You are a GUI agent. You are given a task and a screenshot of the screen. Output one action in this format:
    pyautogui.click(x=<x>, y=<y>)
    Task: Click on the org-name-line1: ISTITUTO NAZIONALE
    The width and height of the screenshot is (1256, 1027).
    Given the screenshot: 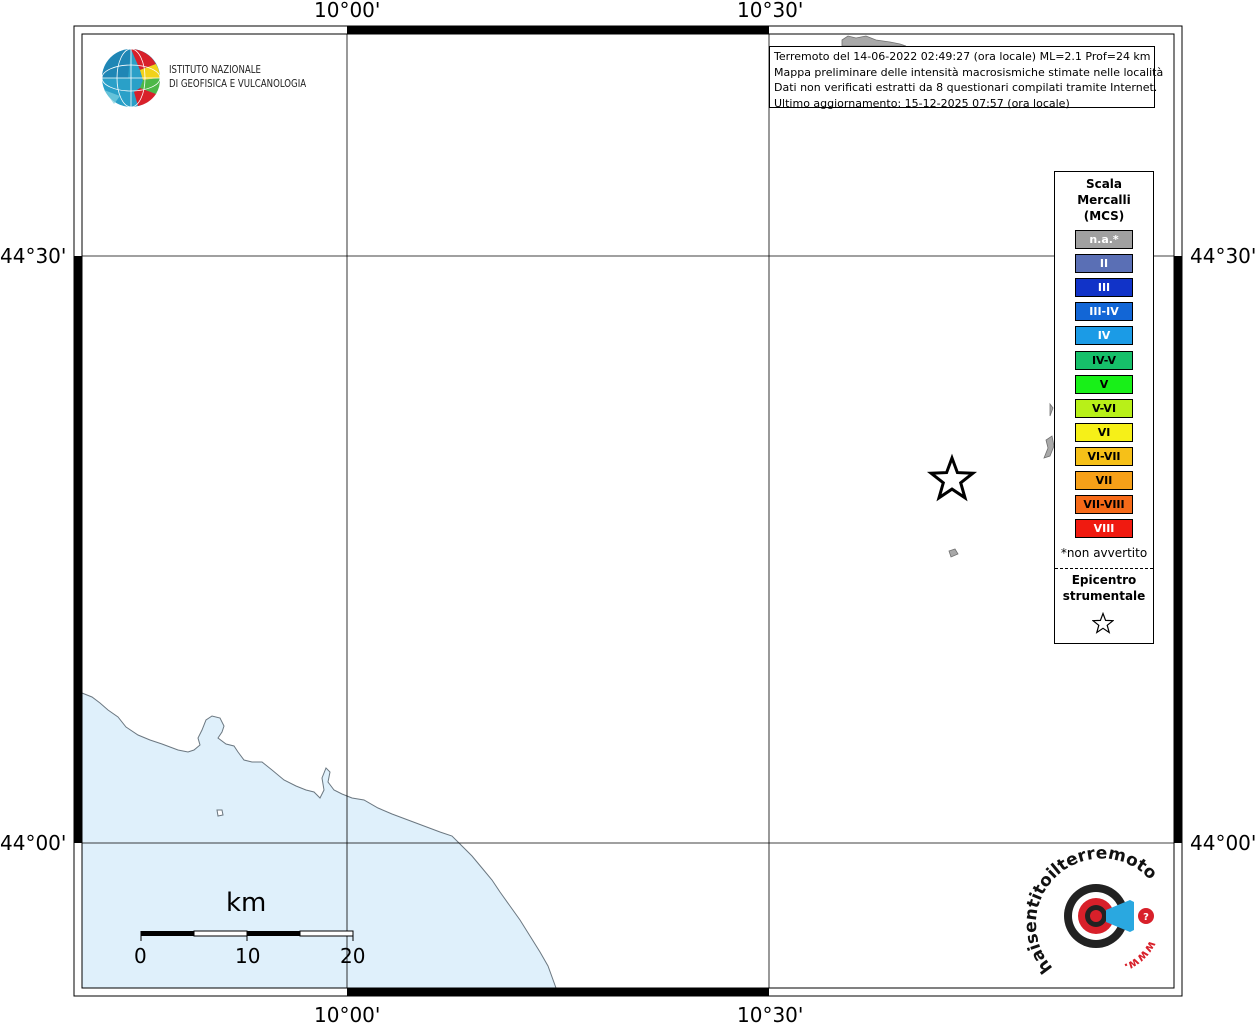 What is the action you would take?
    pyautogui.click(x=215, y=69)
    